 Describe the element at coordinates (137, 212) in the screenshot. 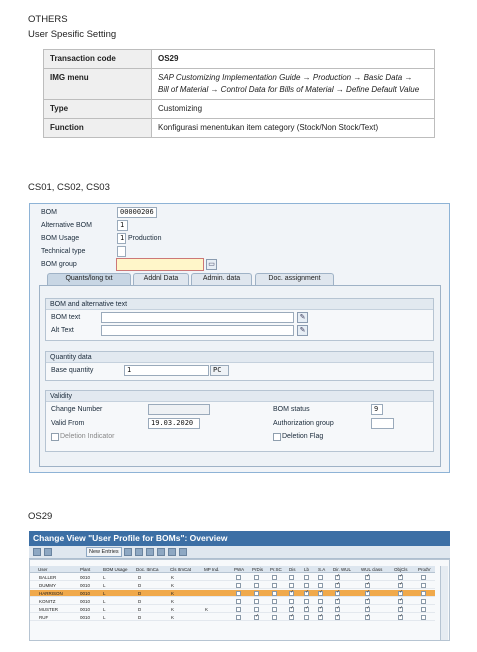

I see `bom-field: 00000206` at that location.